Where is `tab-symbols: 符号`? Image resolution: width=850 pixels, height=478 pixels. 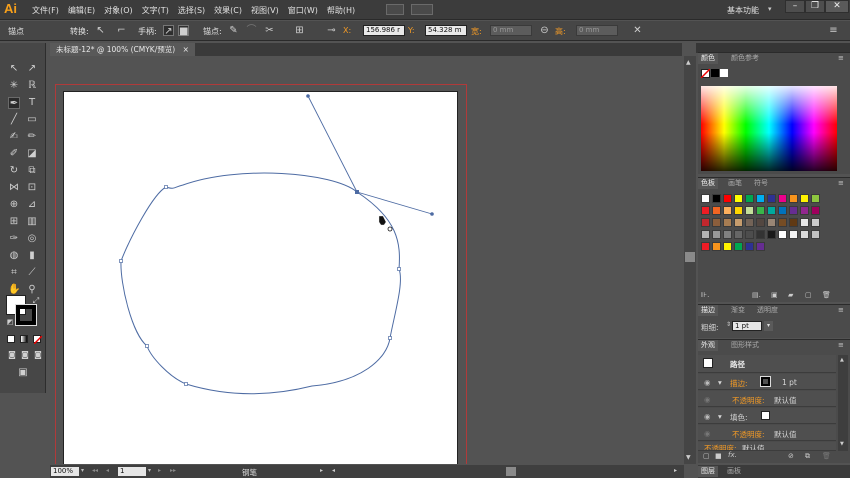
tab-symbols: 符号 is located at coordinates (761, 183).